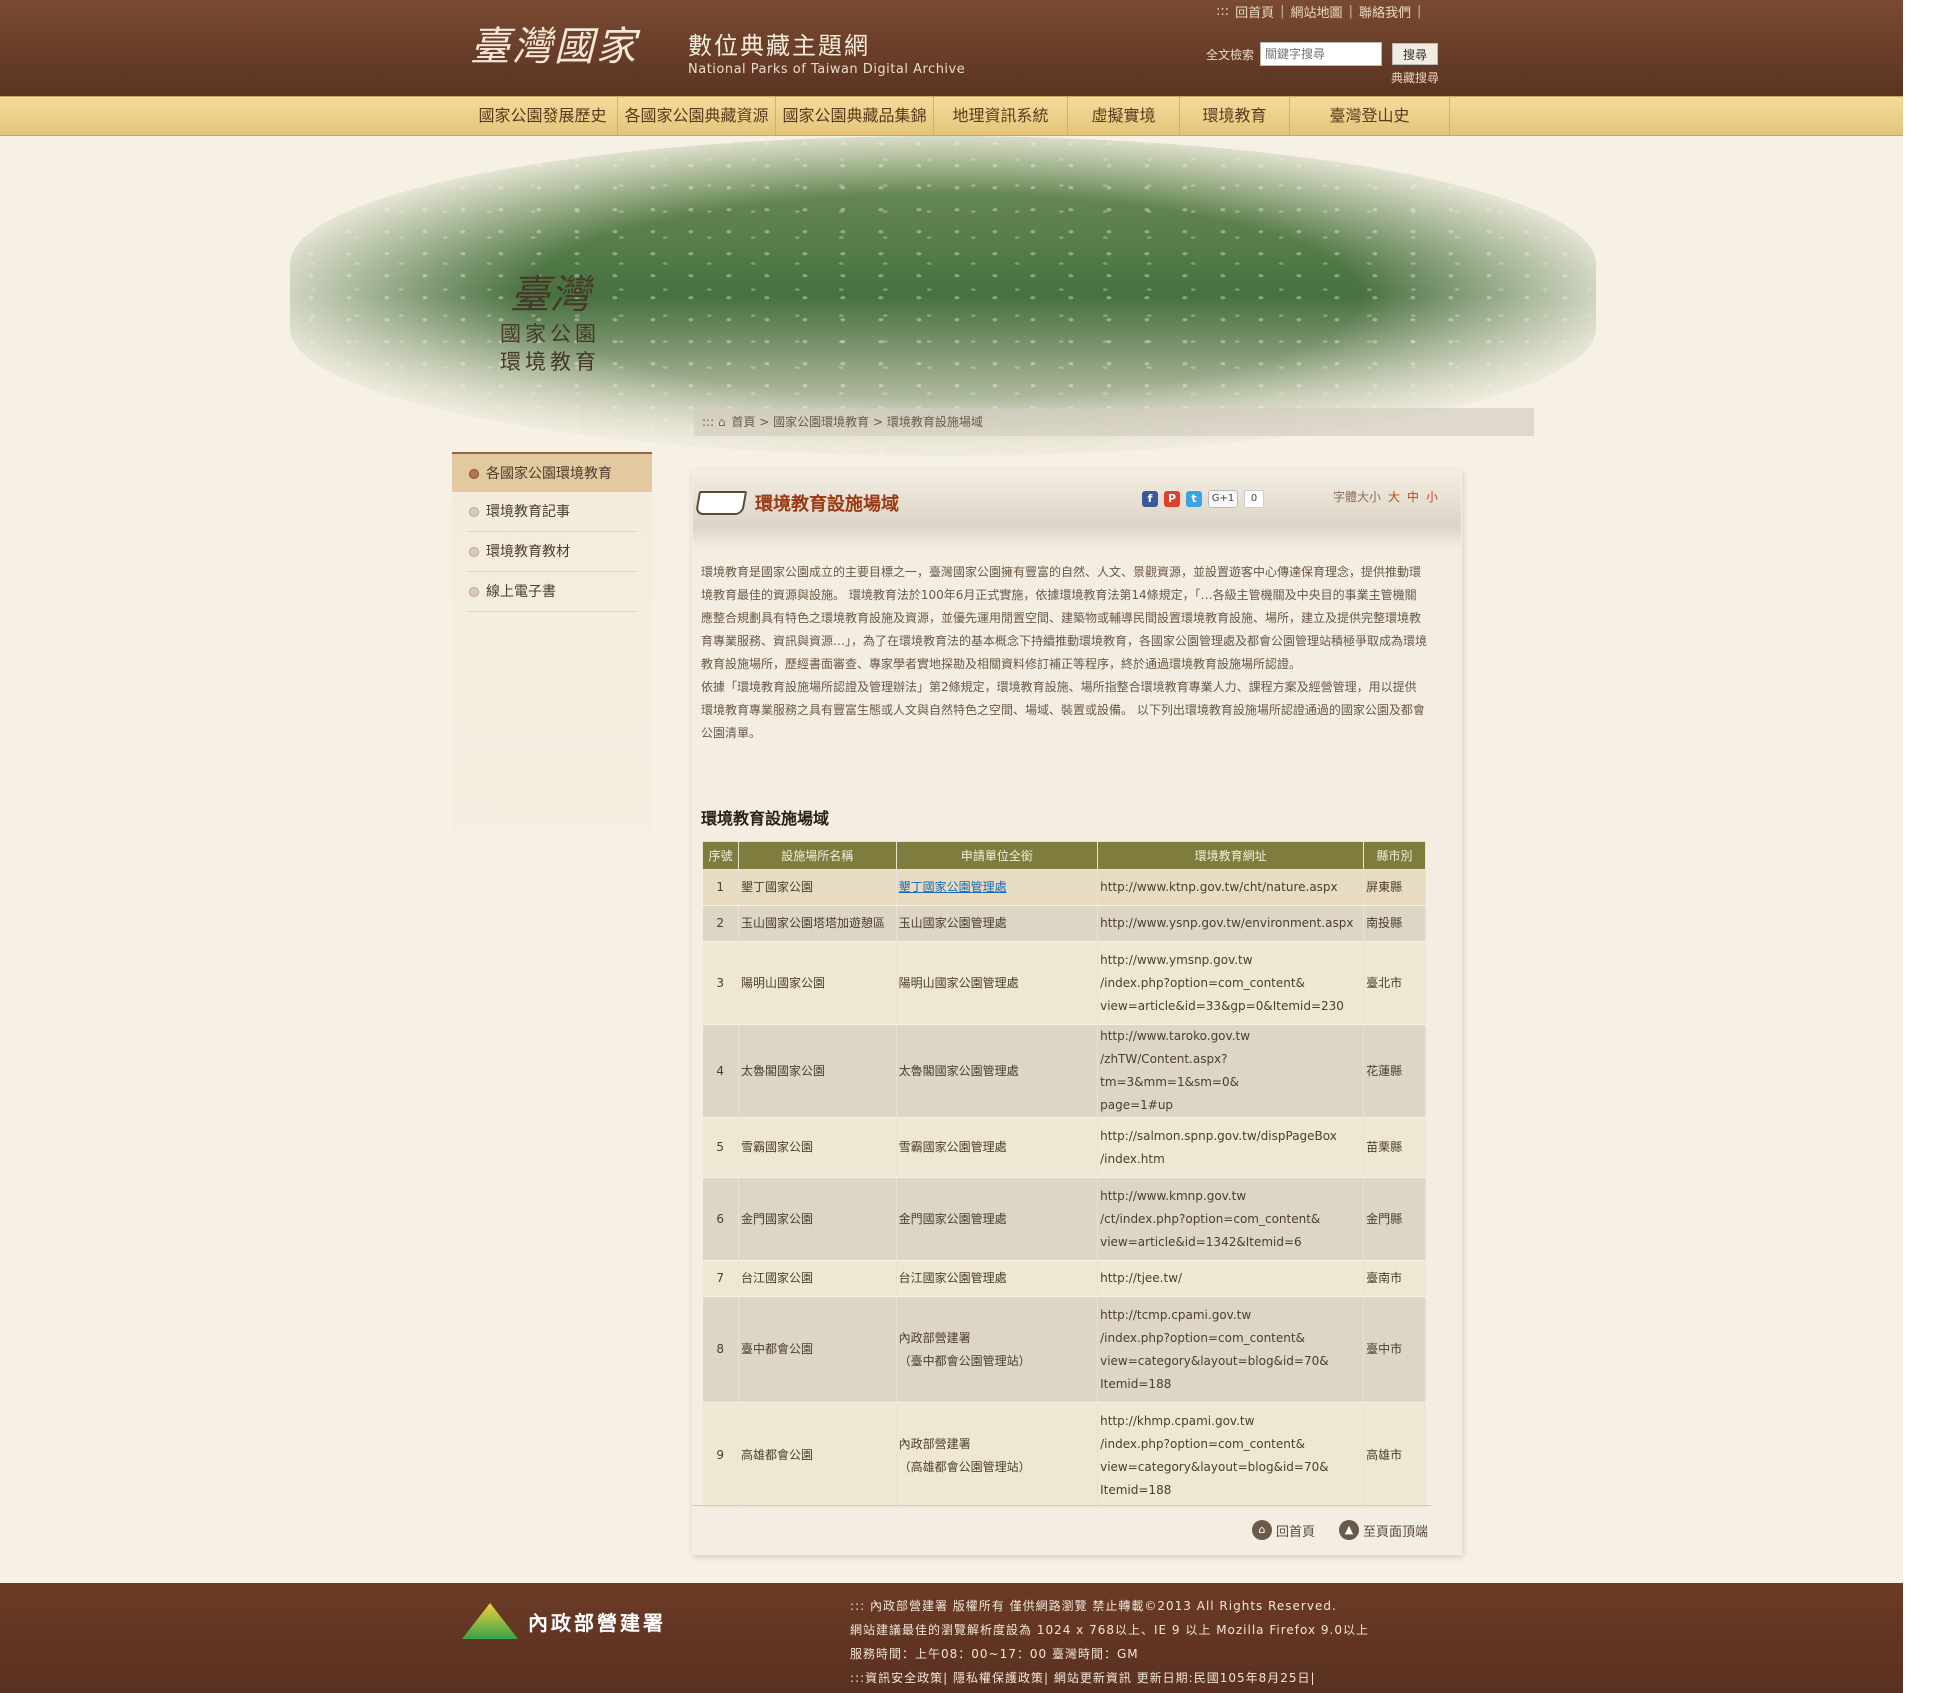 The image size is (1952, 1693). I want to click on facebook-icon: f, so click(1150, 499).